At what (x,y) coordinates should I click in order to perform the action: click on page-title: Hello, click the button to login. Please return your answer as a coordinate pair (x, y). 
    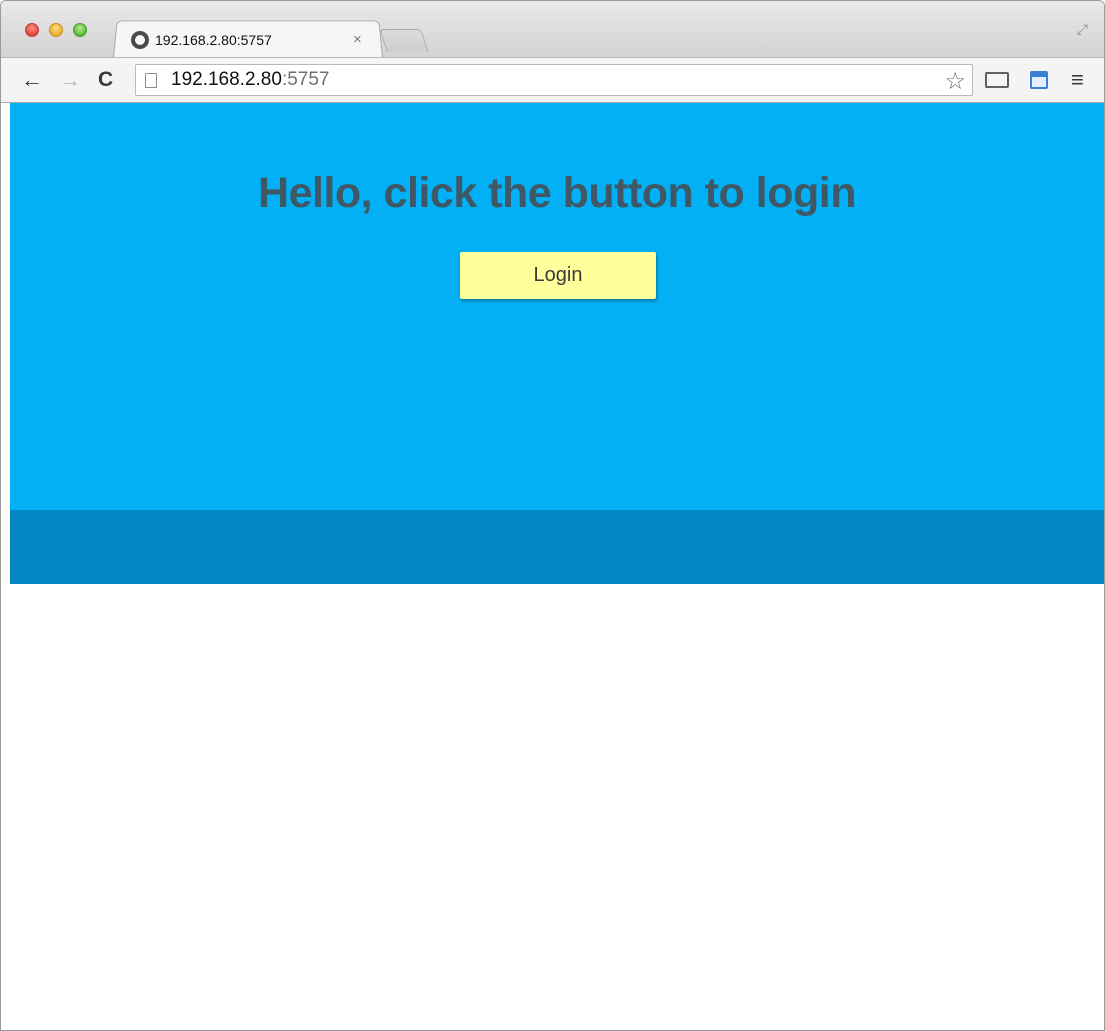
    Looking at the image, I should click on (557, 193).